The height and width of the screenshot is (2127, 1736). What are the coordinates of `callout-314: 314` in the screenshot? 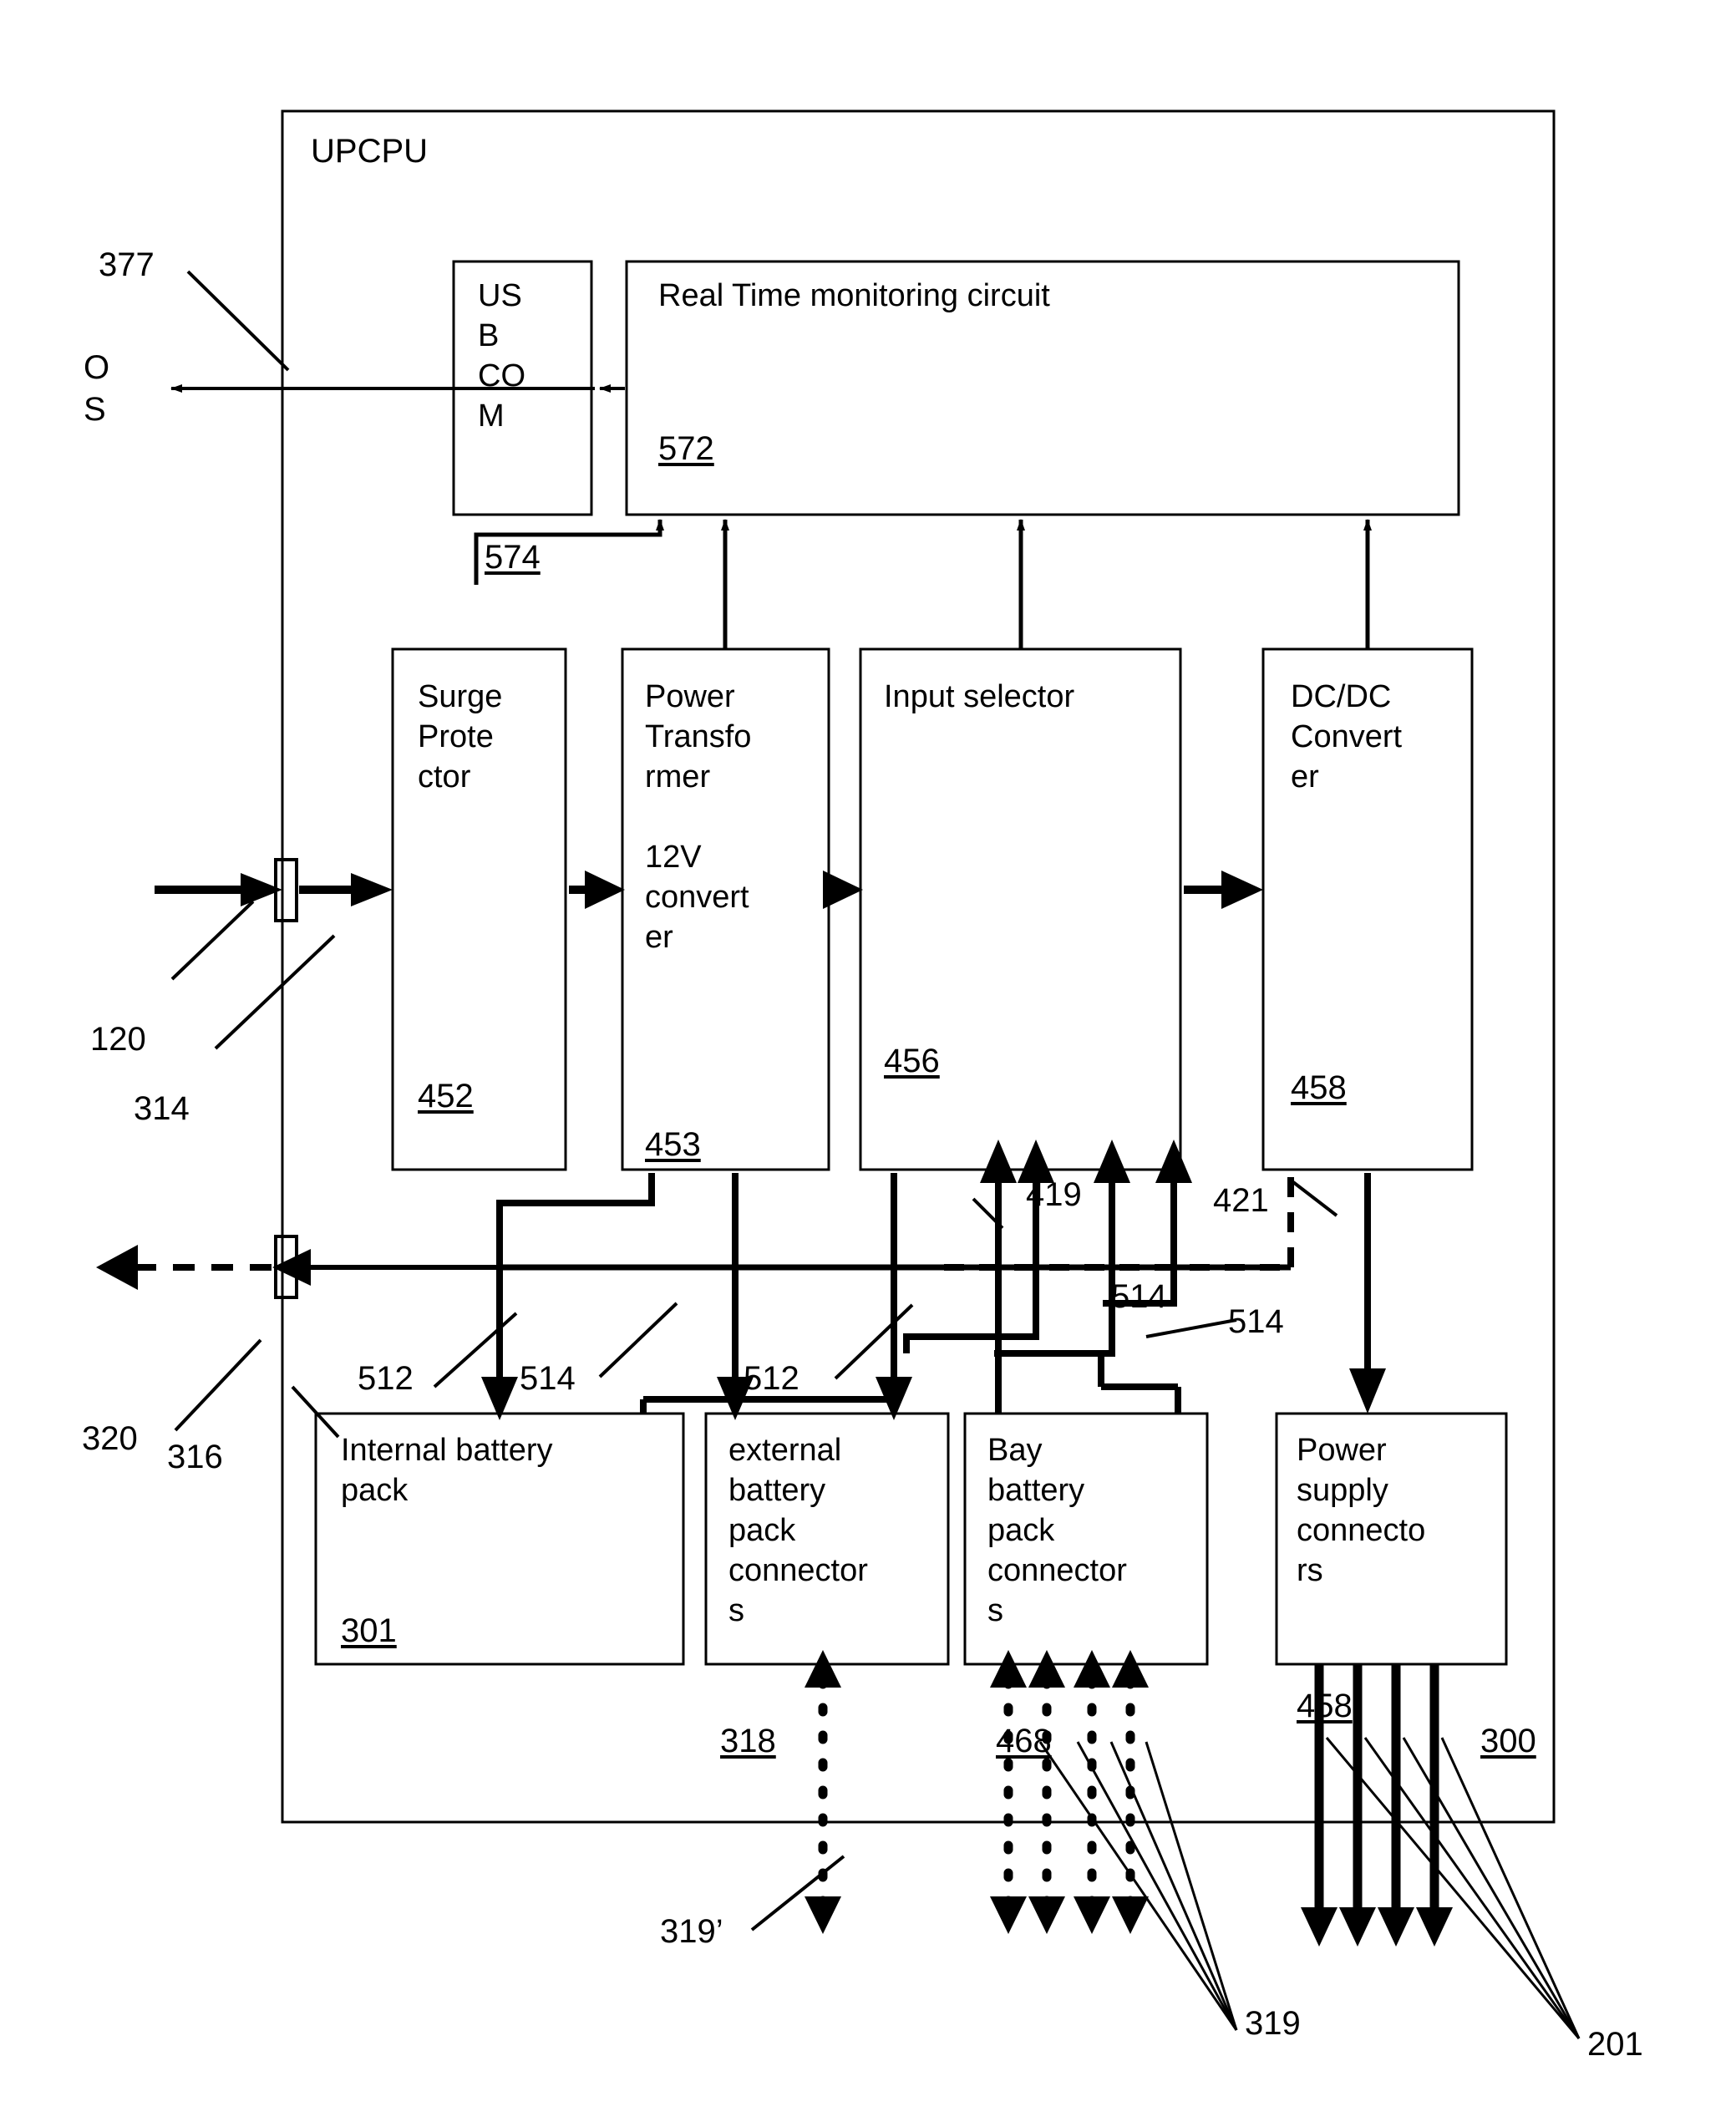 It's located at (162, 1108).